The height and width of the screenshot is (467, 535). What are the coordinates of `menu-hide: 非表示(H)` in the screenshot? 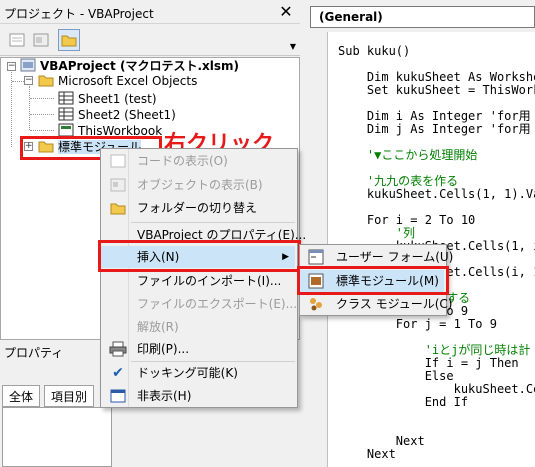 It's located at (198, 396).